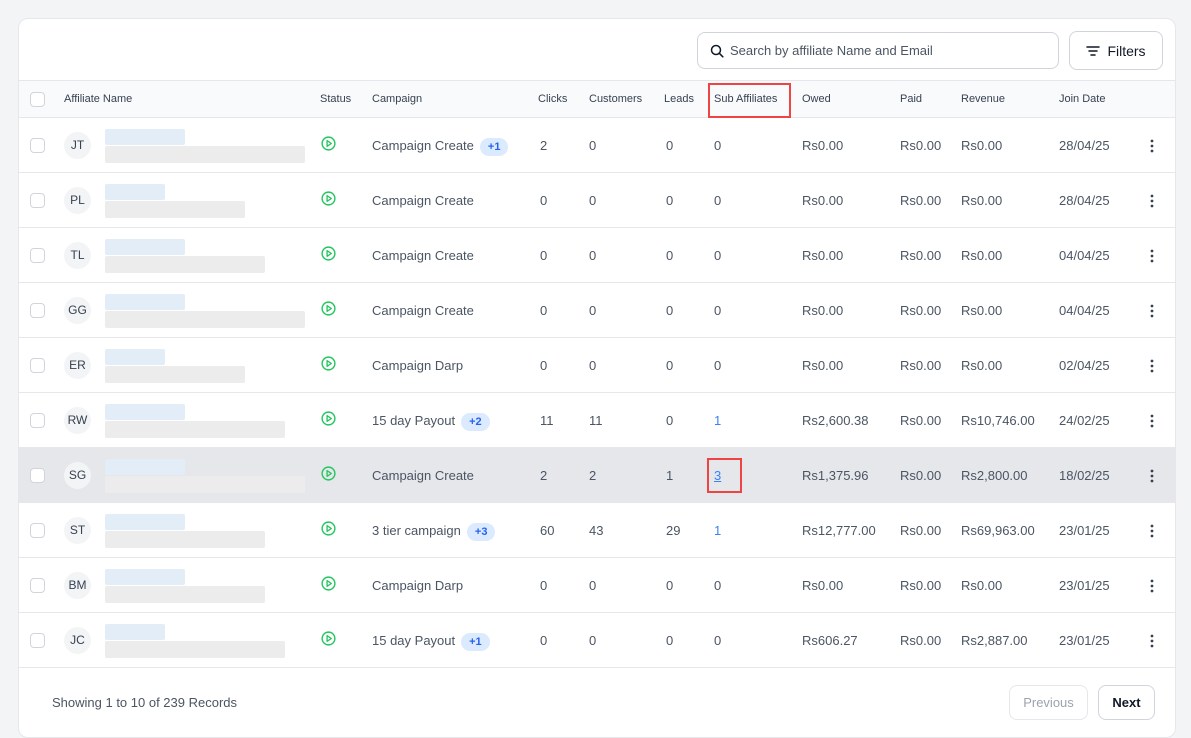 The height and width of the screenshot is (738, 1191). I want to click on owed-cell: Rs0.00, so click(823, 365).